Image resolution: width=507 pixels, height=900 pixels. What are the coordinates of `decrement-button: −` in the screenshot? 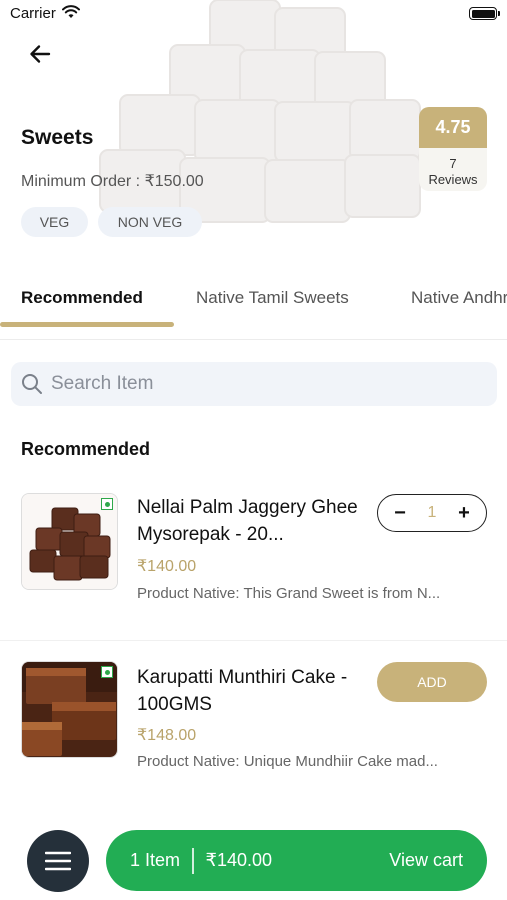 It's located at (400, 513).